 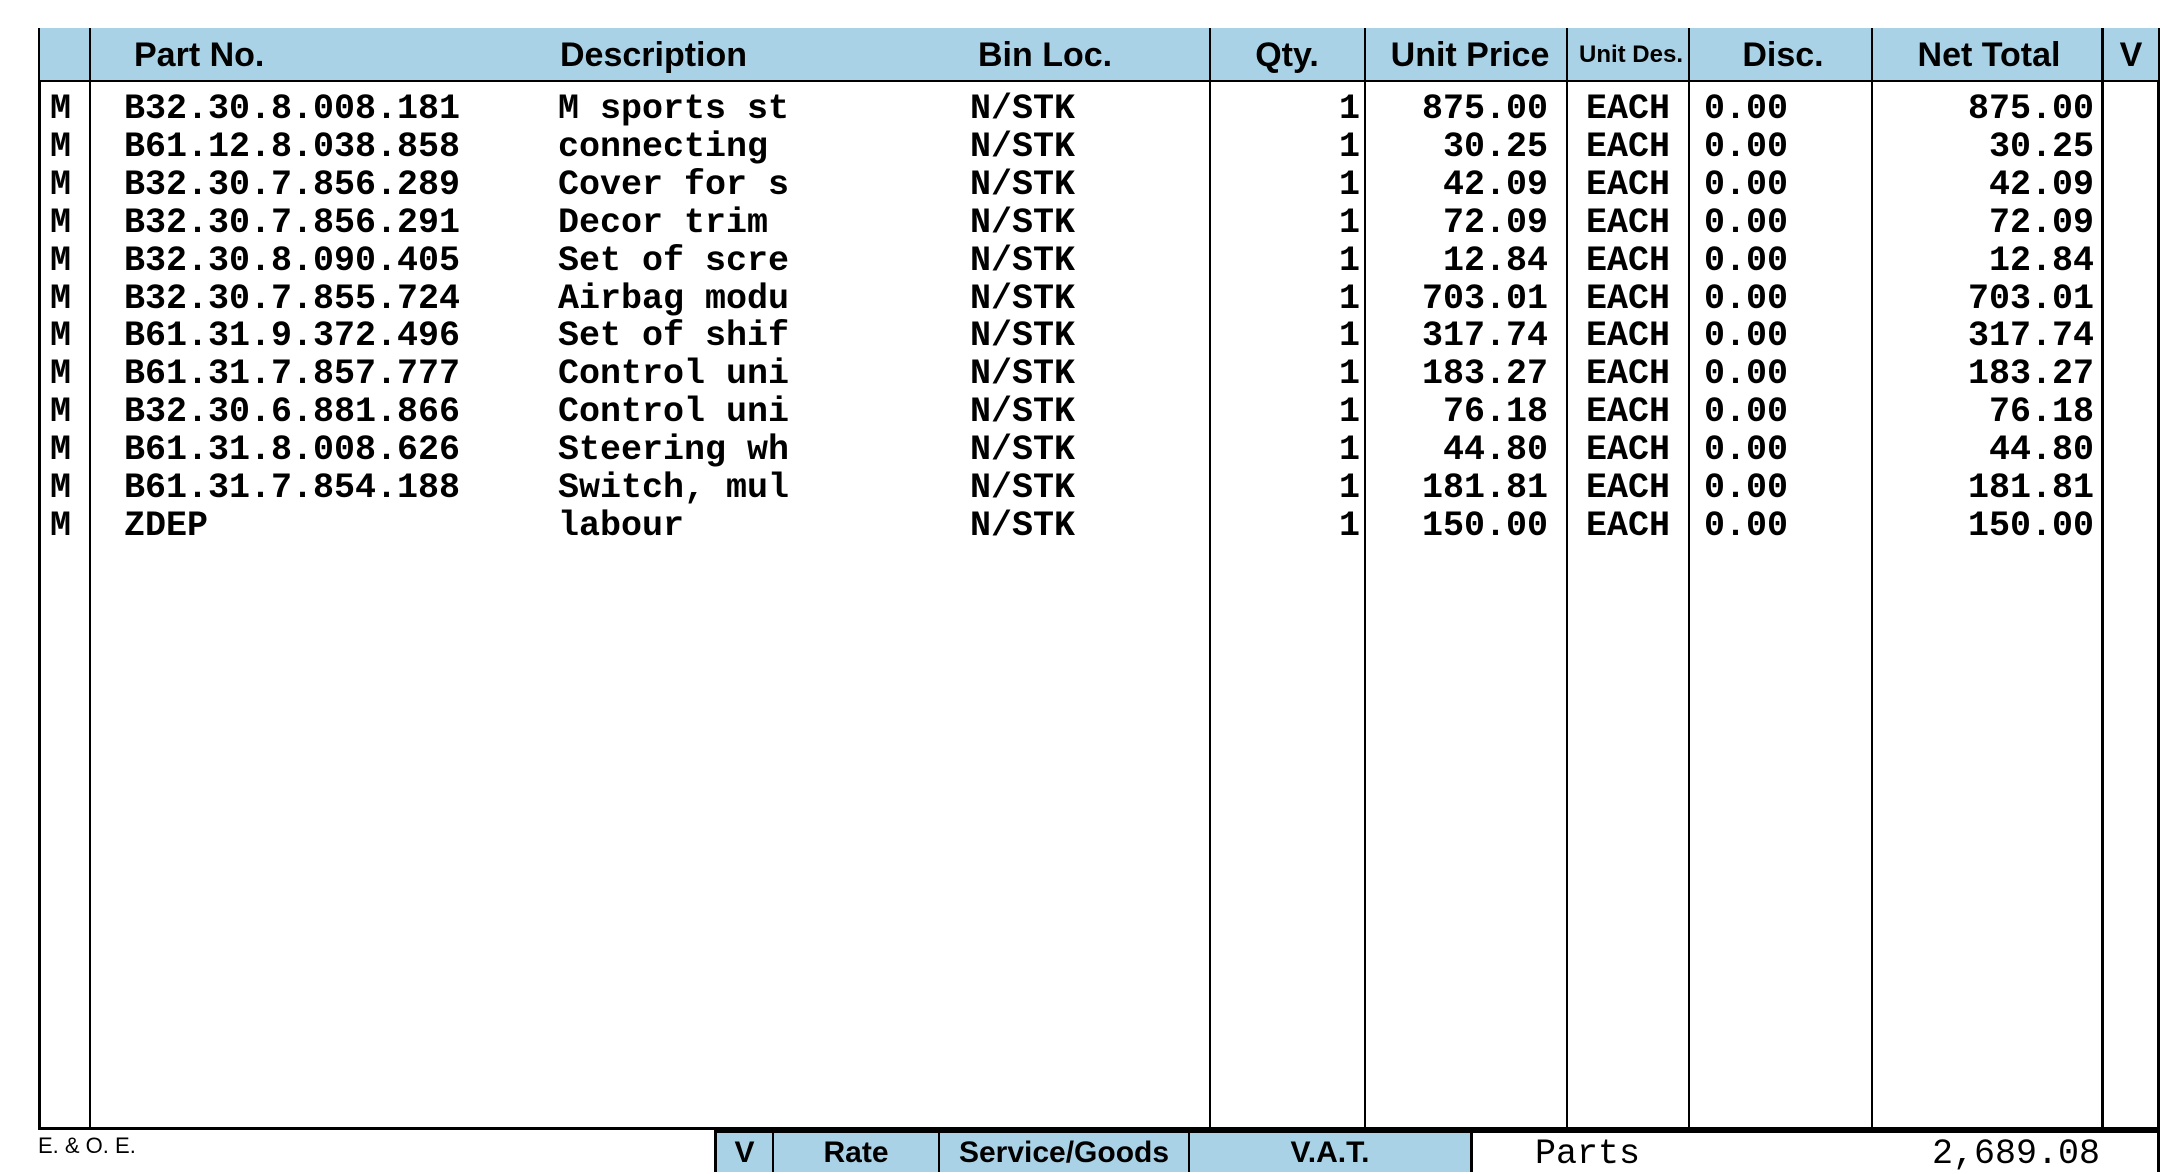 What do you see at coordinates (2030, 374) in the screenshot?
I see `cell-net-total: 183.27` at bounding box center [2030, 374].